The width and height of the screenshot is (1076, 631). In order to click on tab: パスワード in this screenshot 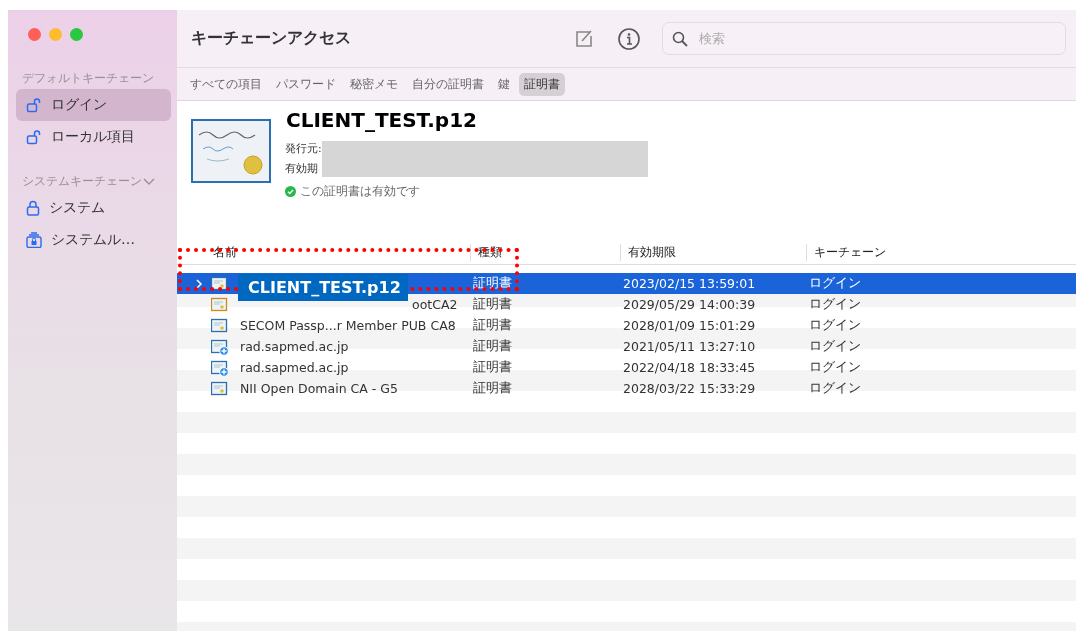, I will do `click(306, 84)`.